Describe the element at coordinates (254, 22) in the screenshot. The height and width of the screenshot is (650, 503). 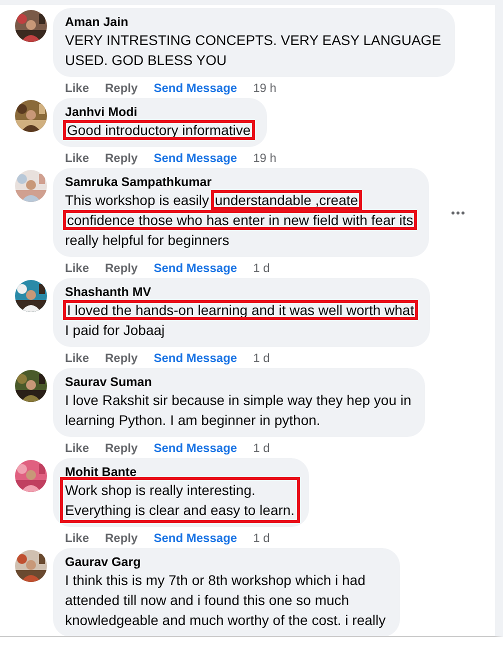
I see `author-name: Aman Jain` at that location.